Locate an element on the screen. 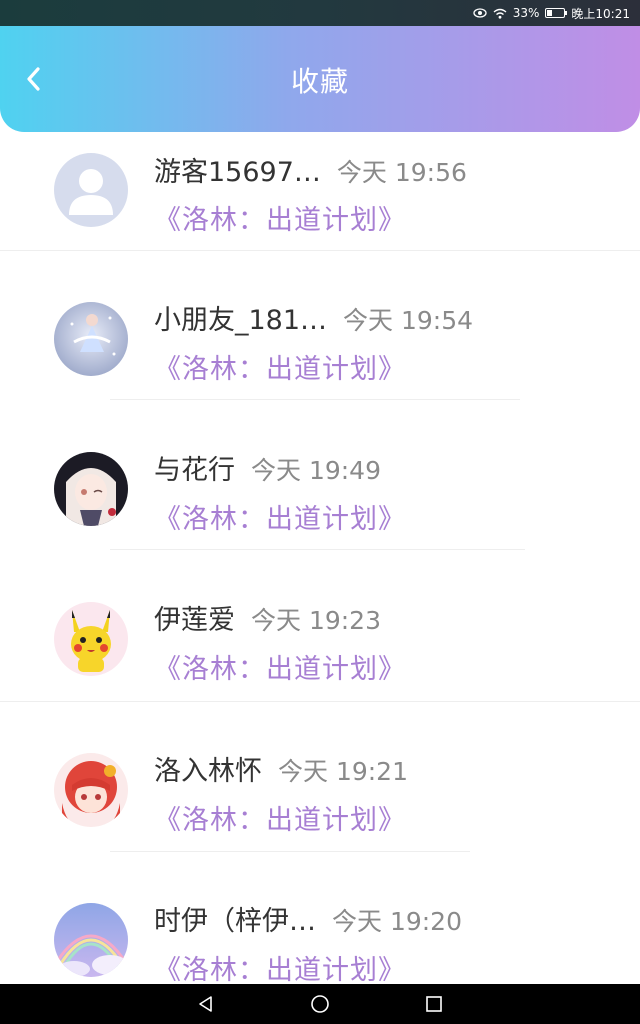 The image size is (640, 1024). square-recents-icon is located at coordinates (434, 1004).